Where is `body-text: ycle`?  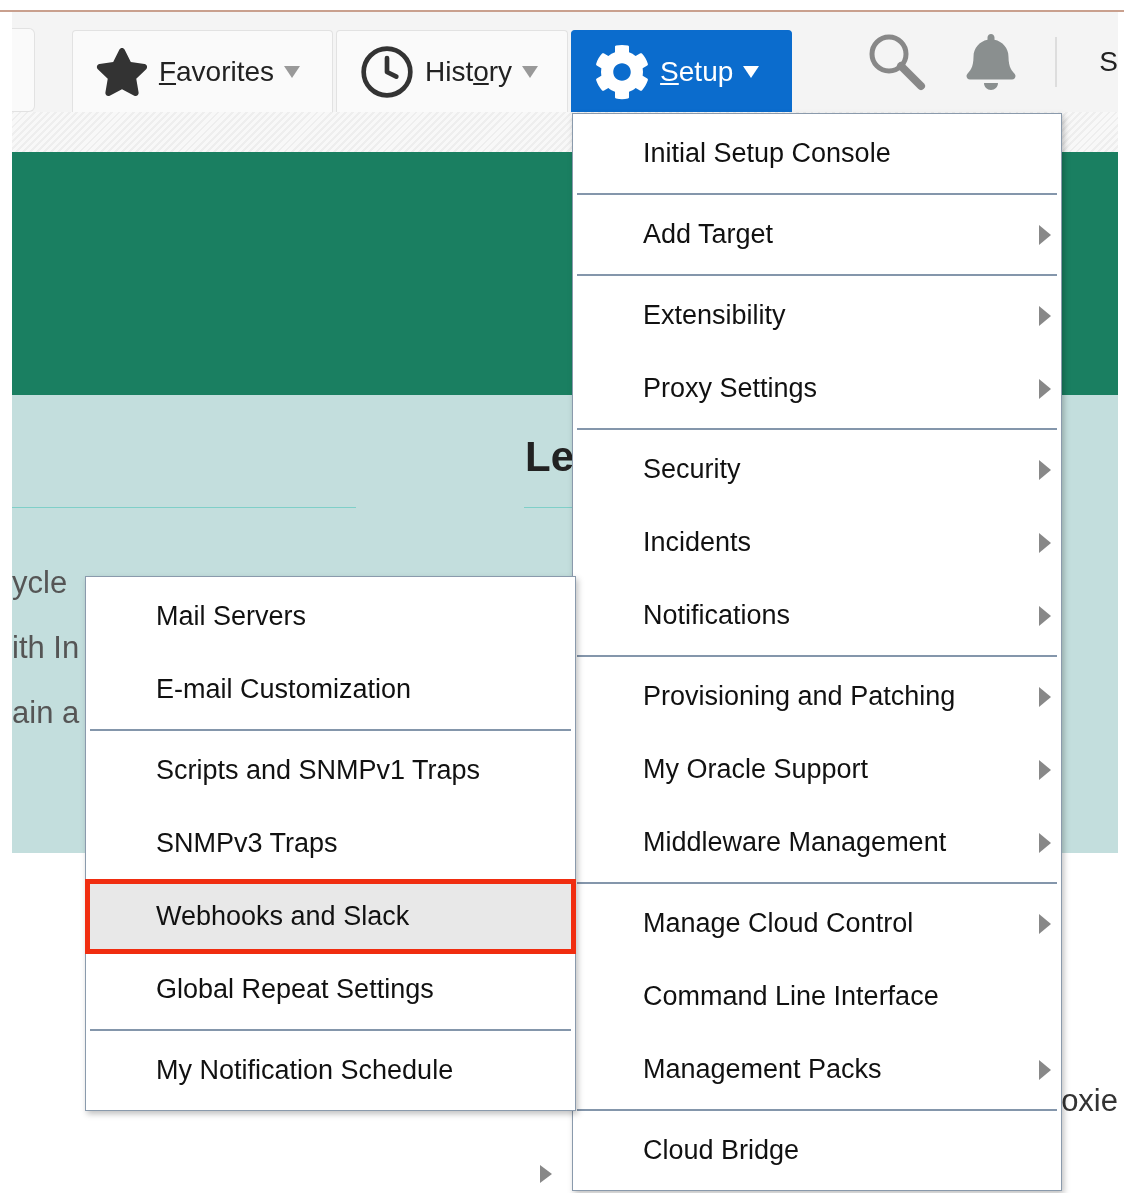
body-text: ycle is located at coordinates (40, 582).